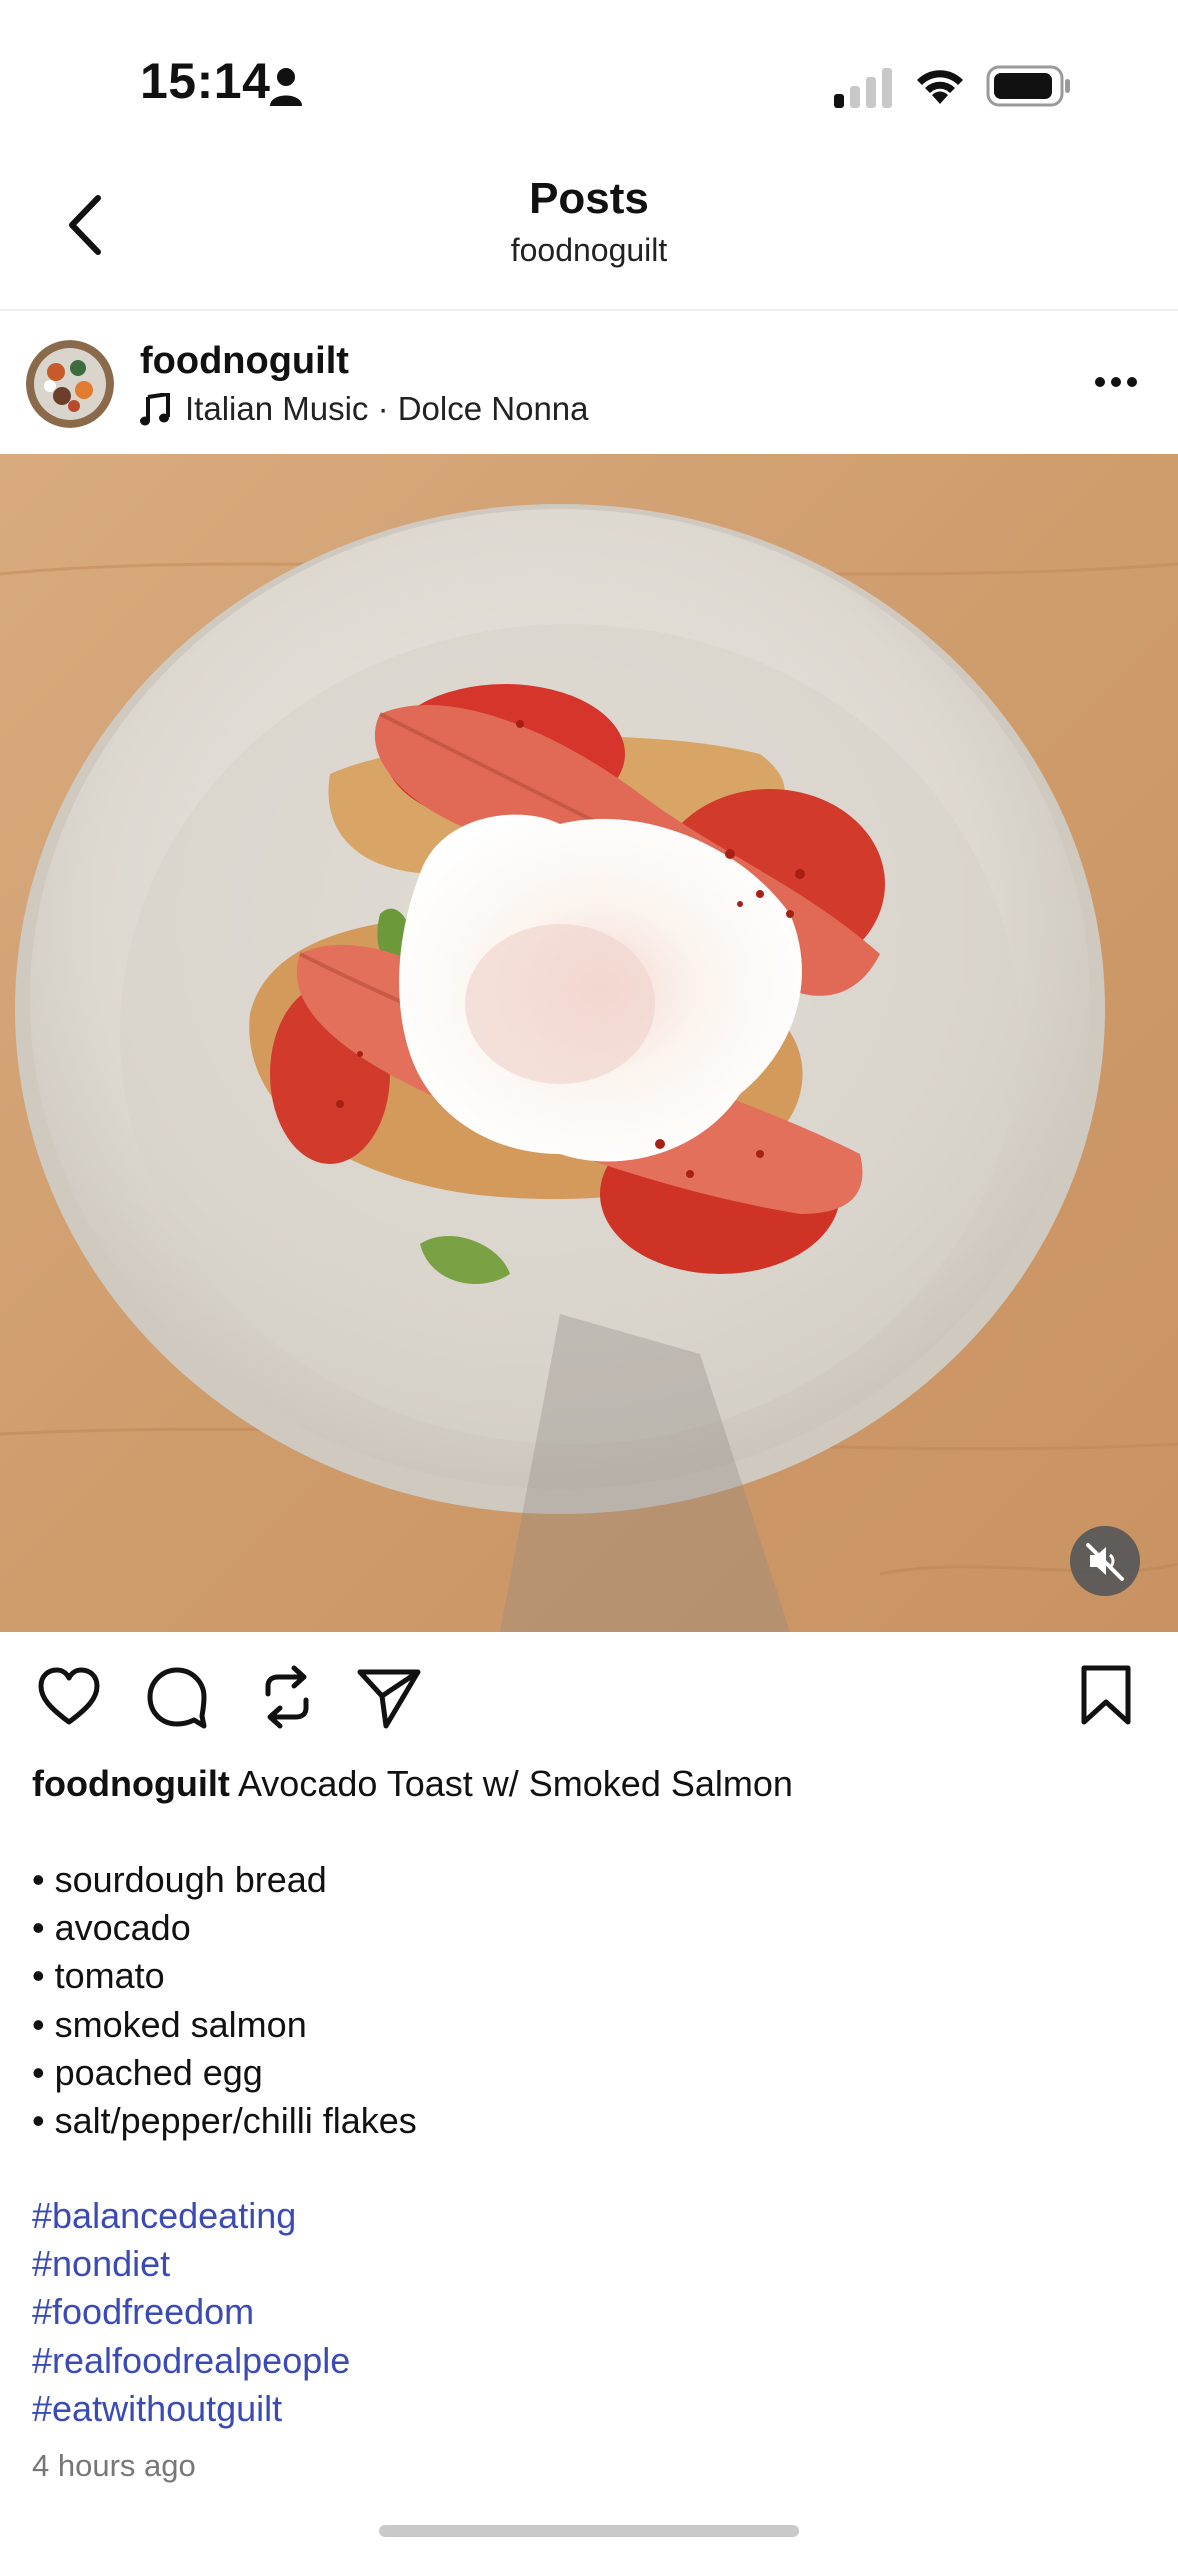 The width and height of the screenshot is (1178, 2560). What do you see at coordinates (287, 1697) in the screenshot?
I see `repost-icon` at bounding box center [287, 1697].